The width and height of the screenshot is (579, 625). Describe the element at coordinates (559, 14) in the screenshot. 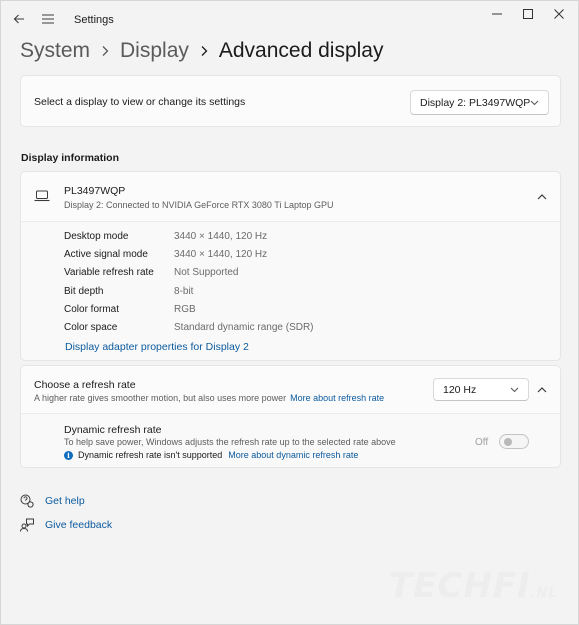

I see `close-icon` at that location.